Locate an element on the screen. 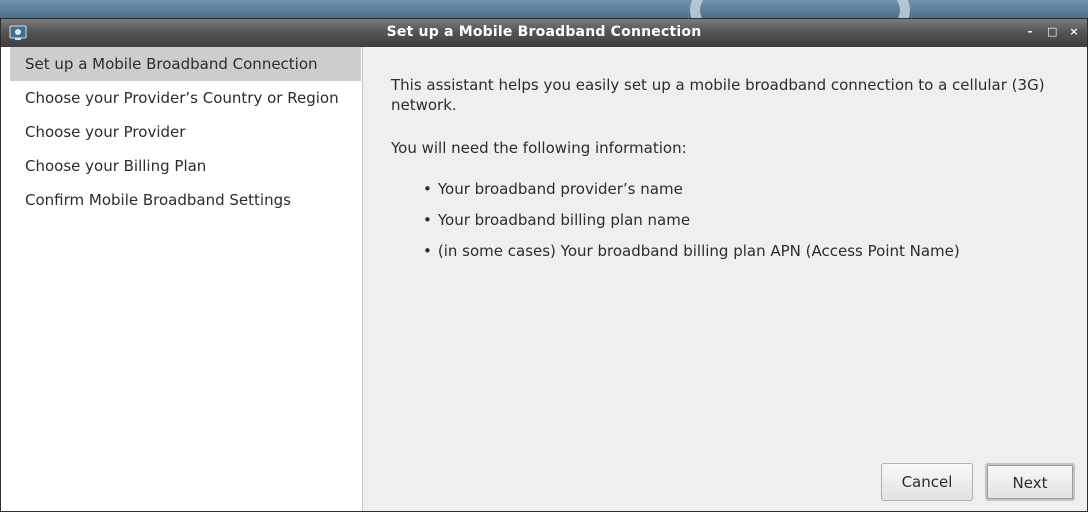 The width and height of the screenshot is (1088, 512). minimize-icon: – is located at coordinates (1030, 31).